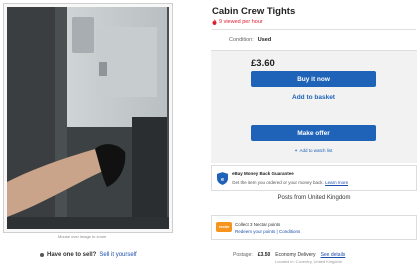 The height and width of the screenshot is (264, 420). Describe the element at coordinates (264, 255) in the screenshot. I see `postage-price: £3.50` at that location.